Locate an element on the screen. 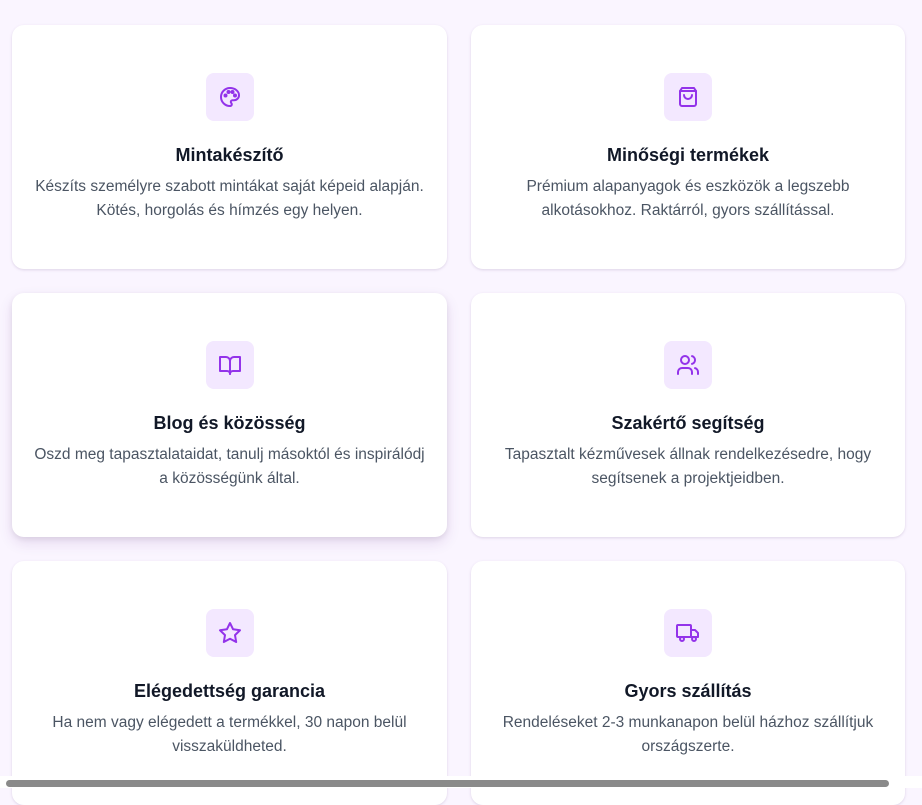 The image size is (922, 805). shopping-bag-icon is located at coordinates (688, 97).